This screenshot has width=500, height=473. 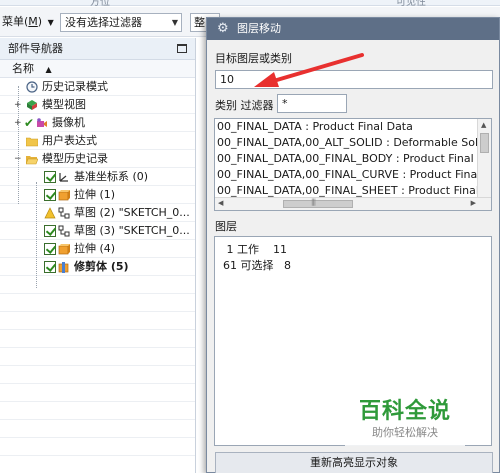 I want to click on tree-item-label: 历史记录模式, so click(x=75, y=86).